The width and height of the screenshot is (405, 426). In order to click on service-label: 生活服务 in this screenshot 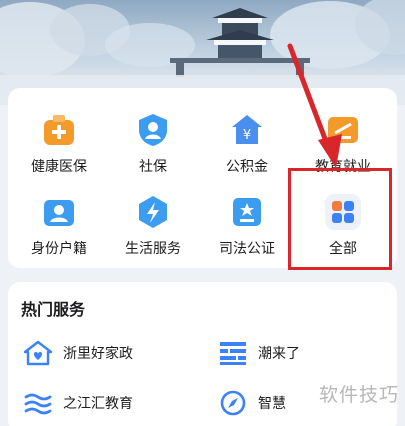, I will do `click(153, 249)`.